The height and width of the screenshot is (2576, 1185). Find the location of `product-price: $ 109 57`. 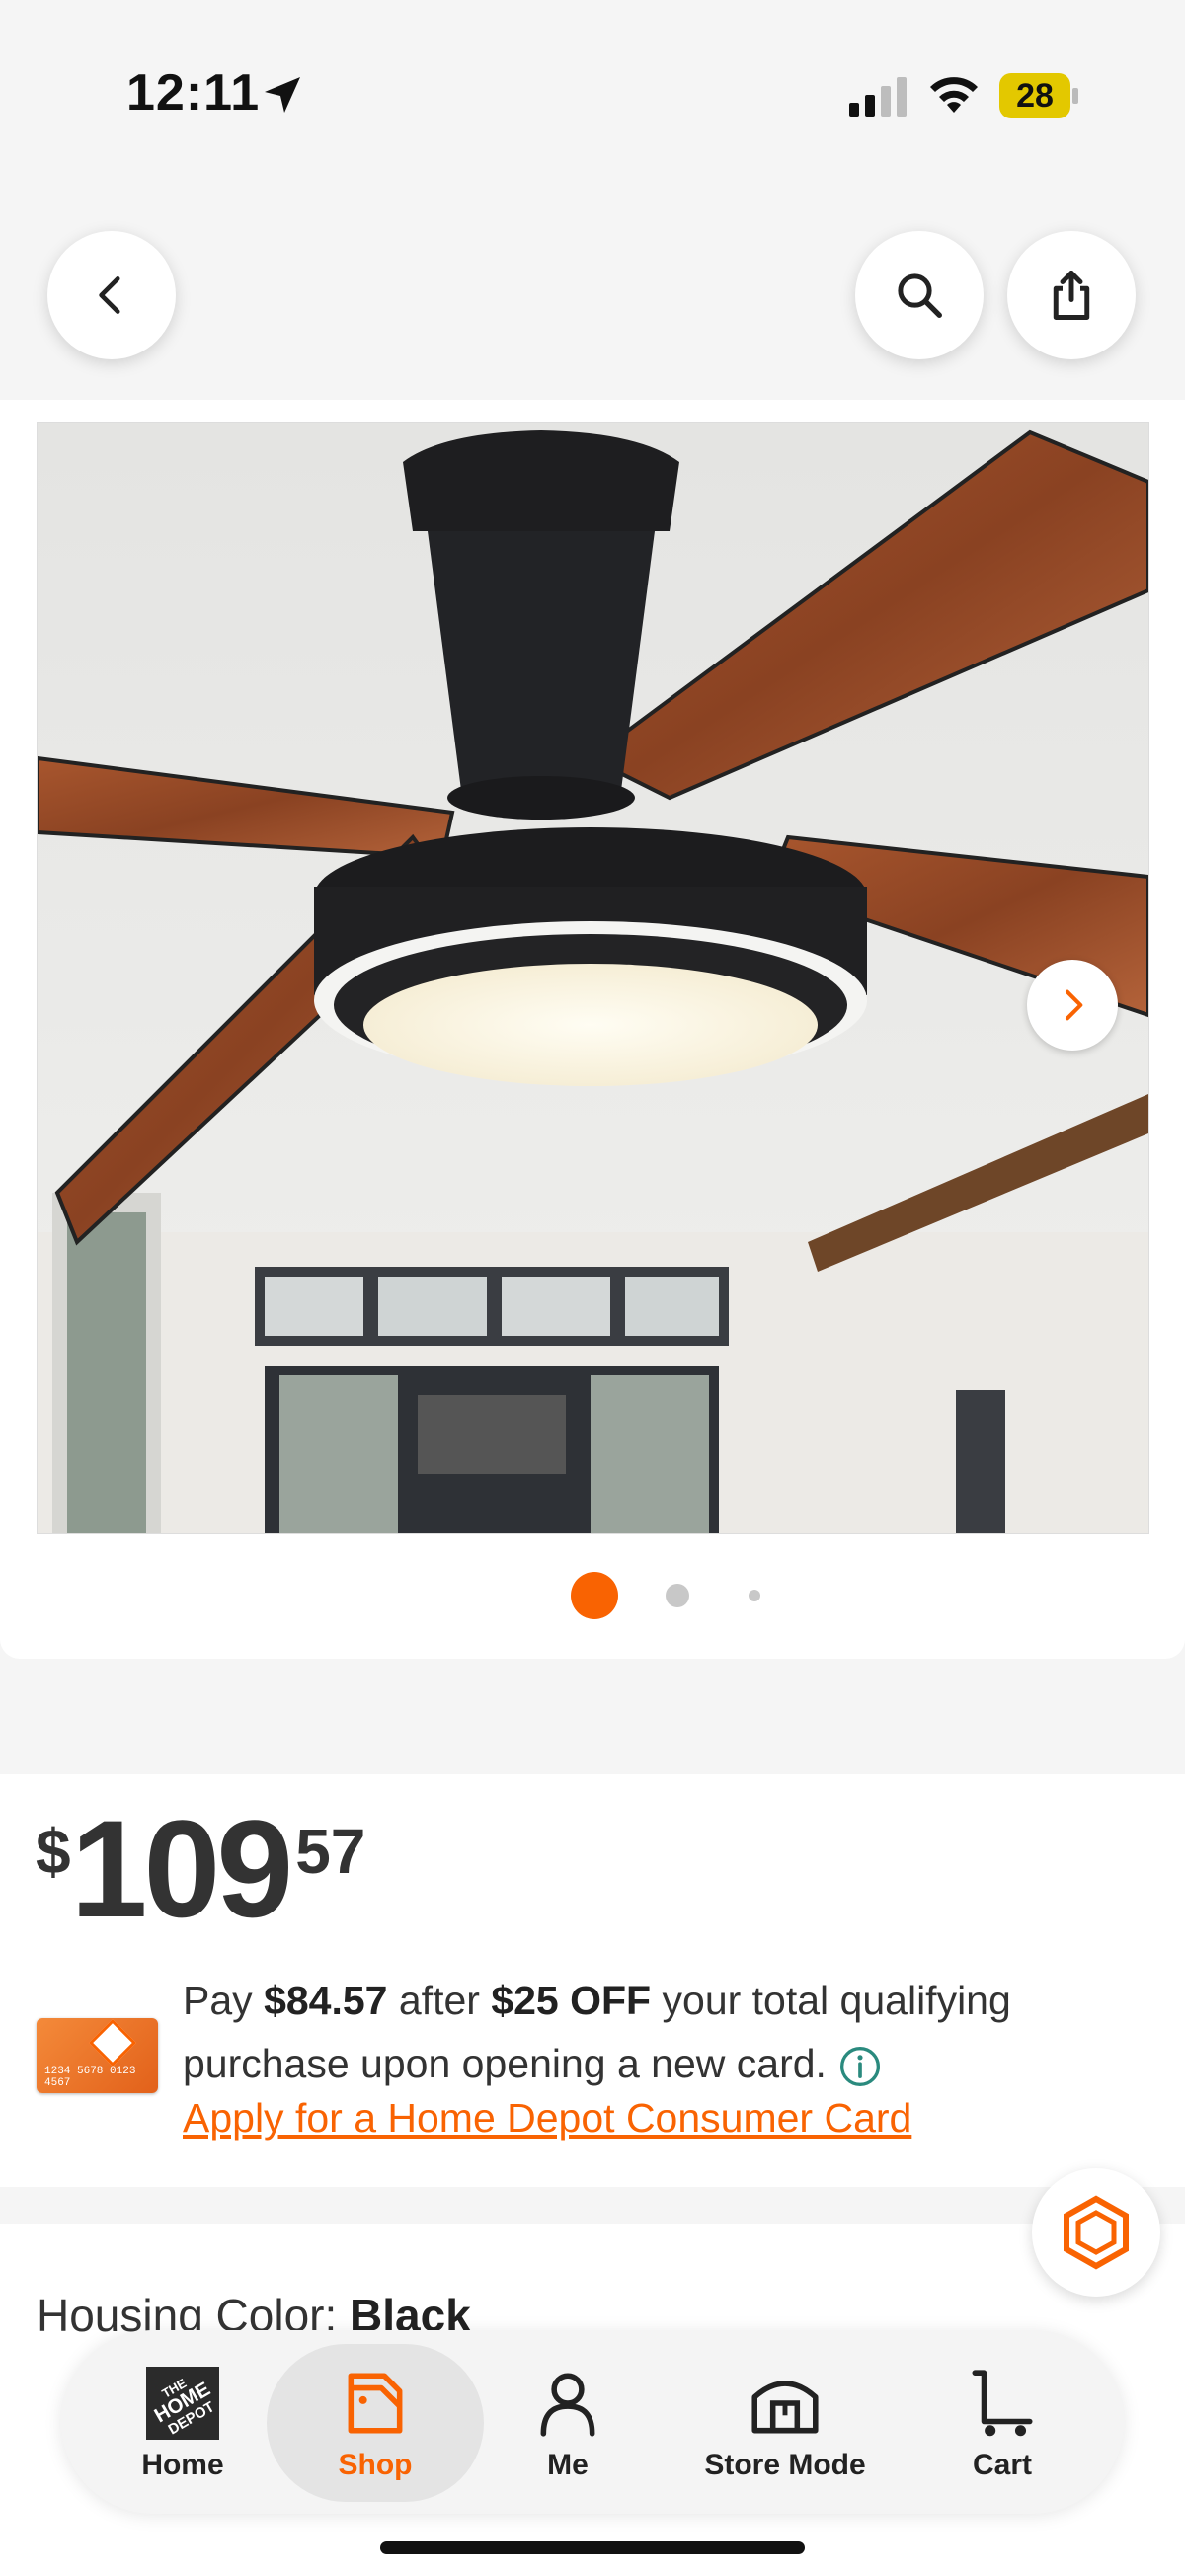

product-price: $ 109 57 is located at coordinates (201, 1869).